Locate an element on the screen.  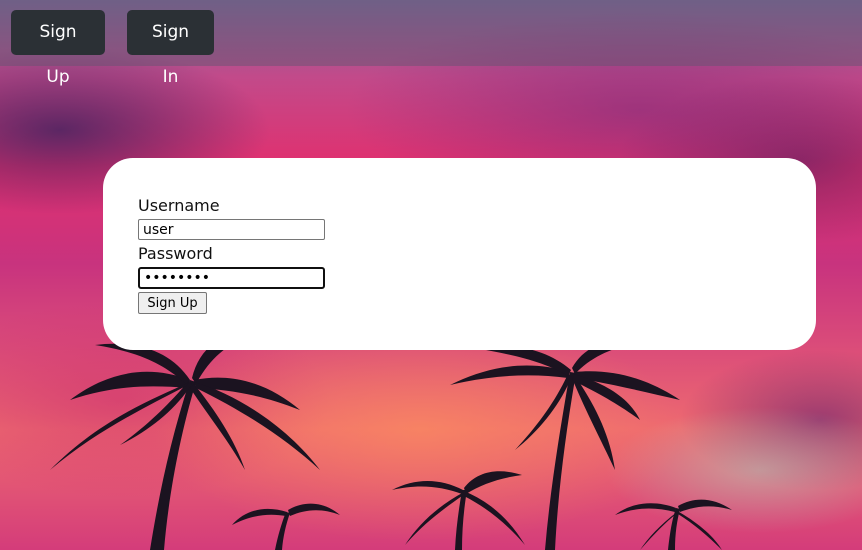
sign-up-submit-button: Sign Up is located at coordinates (172, 303).